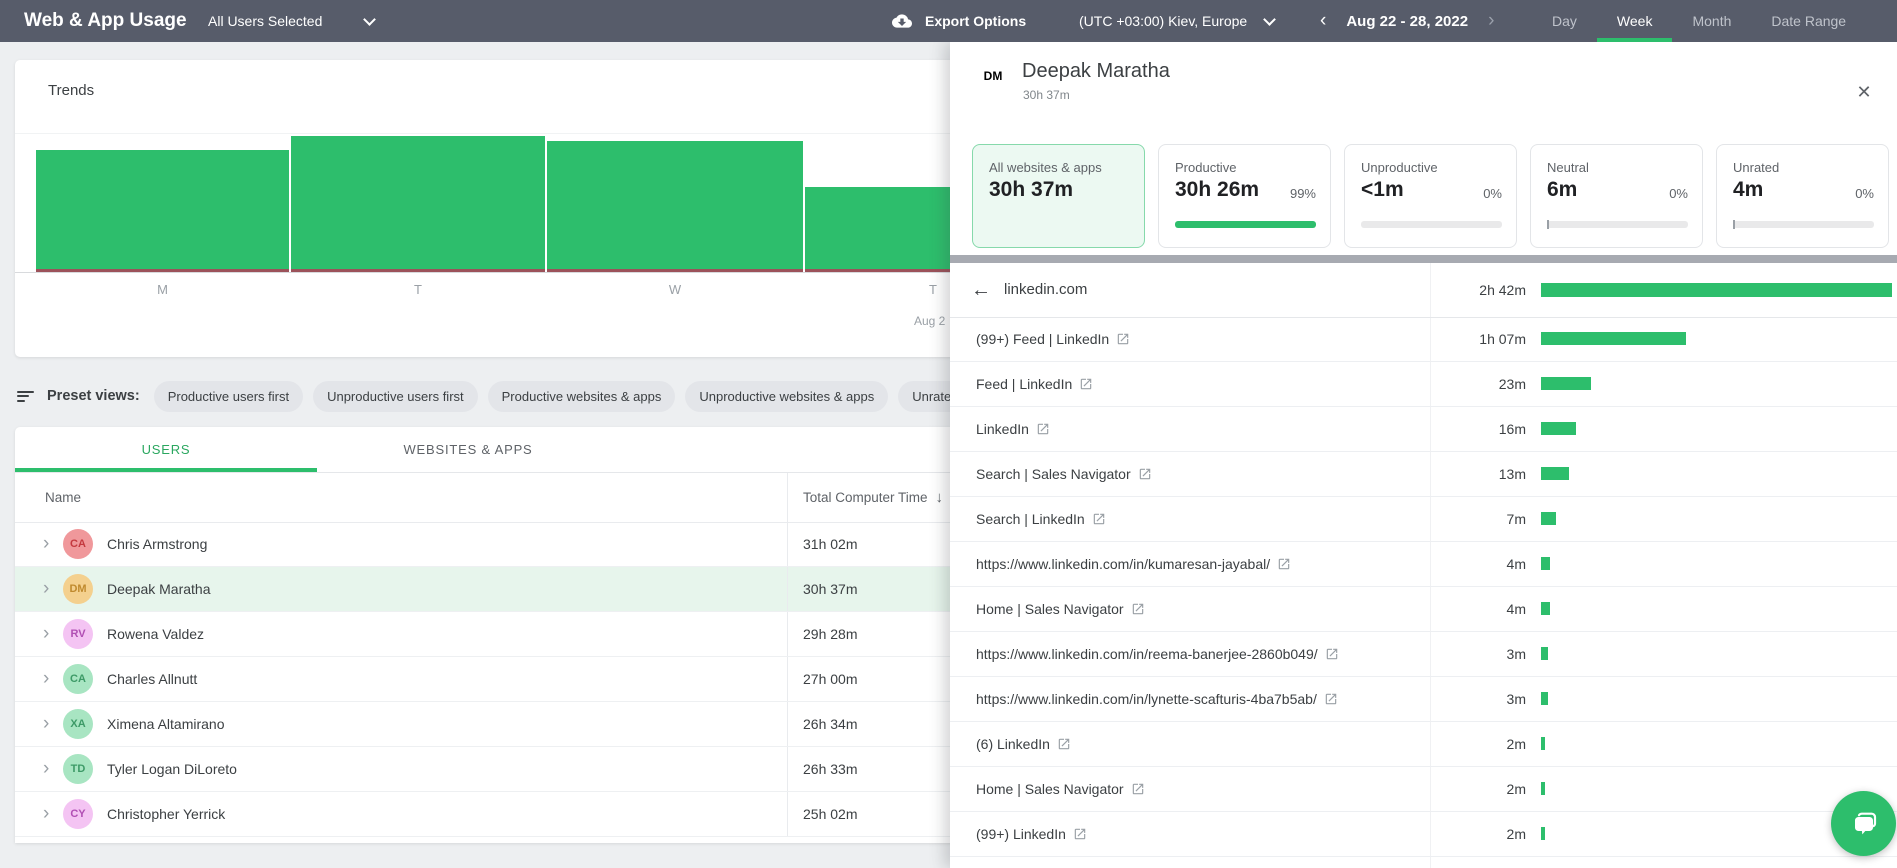  I want to click on topbar-tab-month: Month, so click(1711, 21).